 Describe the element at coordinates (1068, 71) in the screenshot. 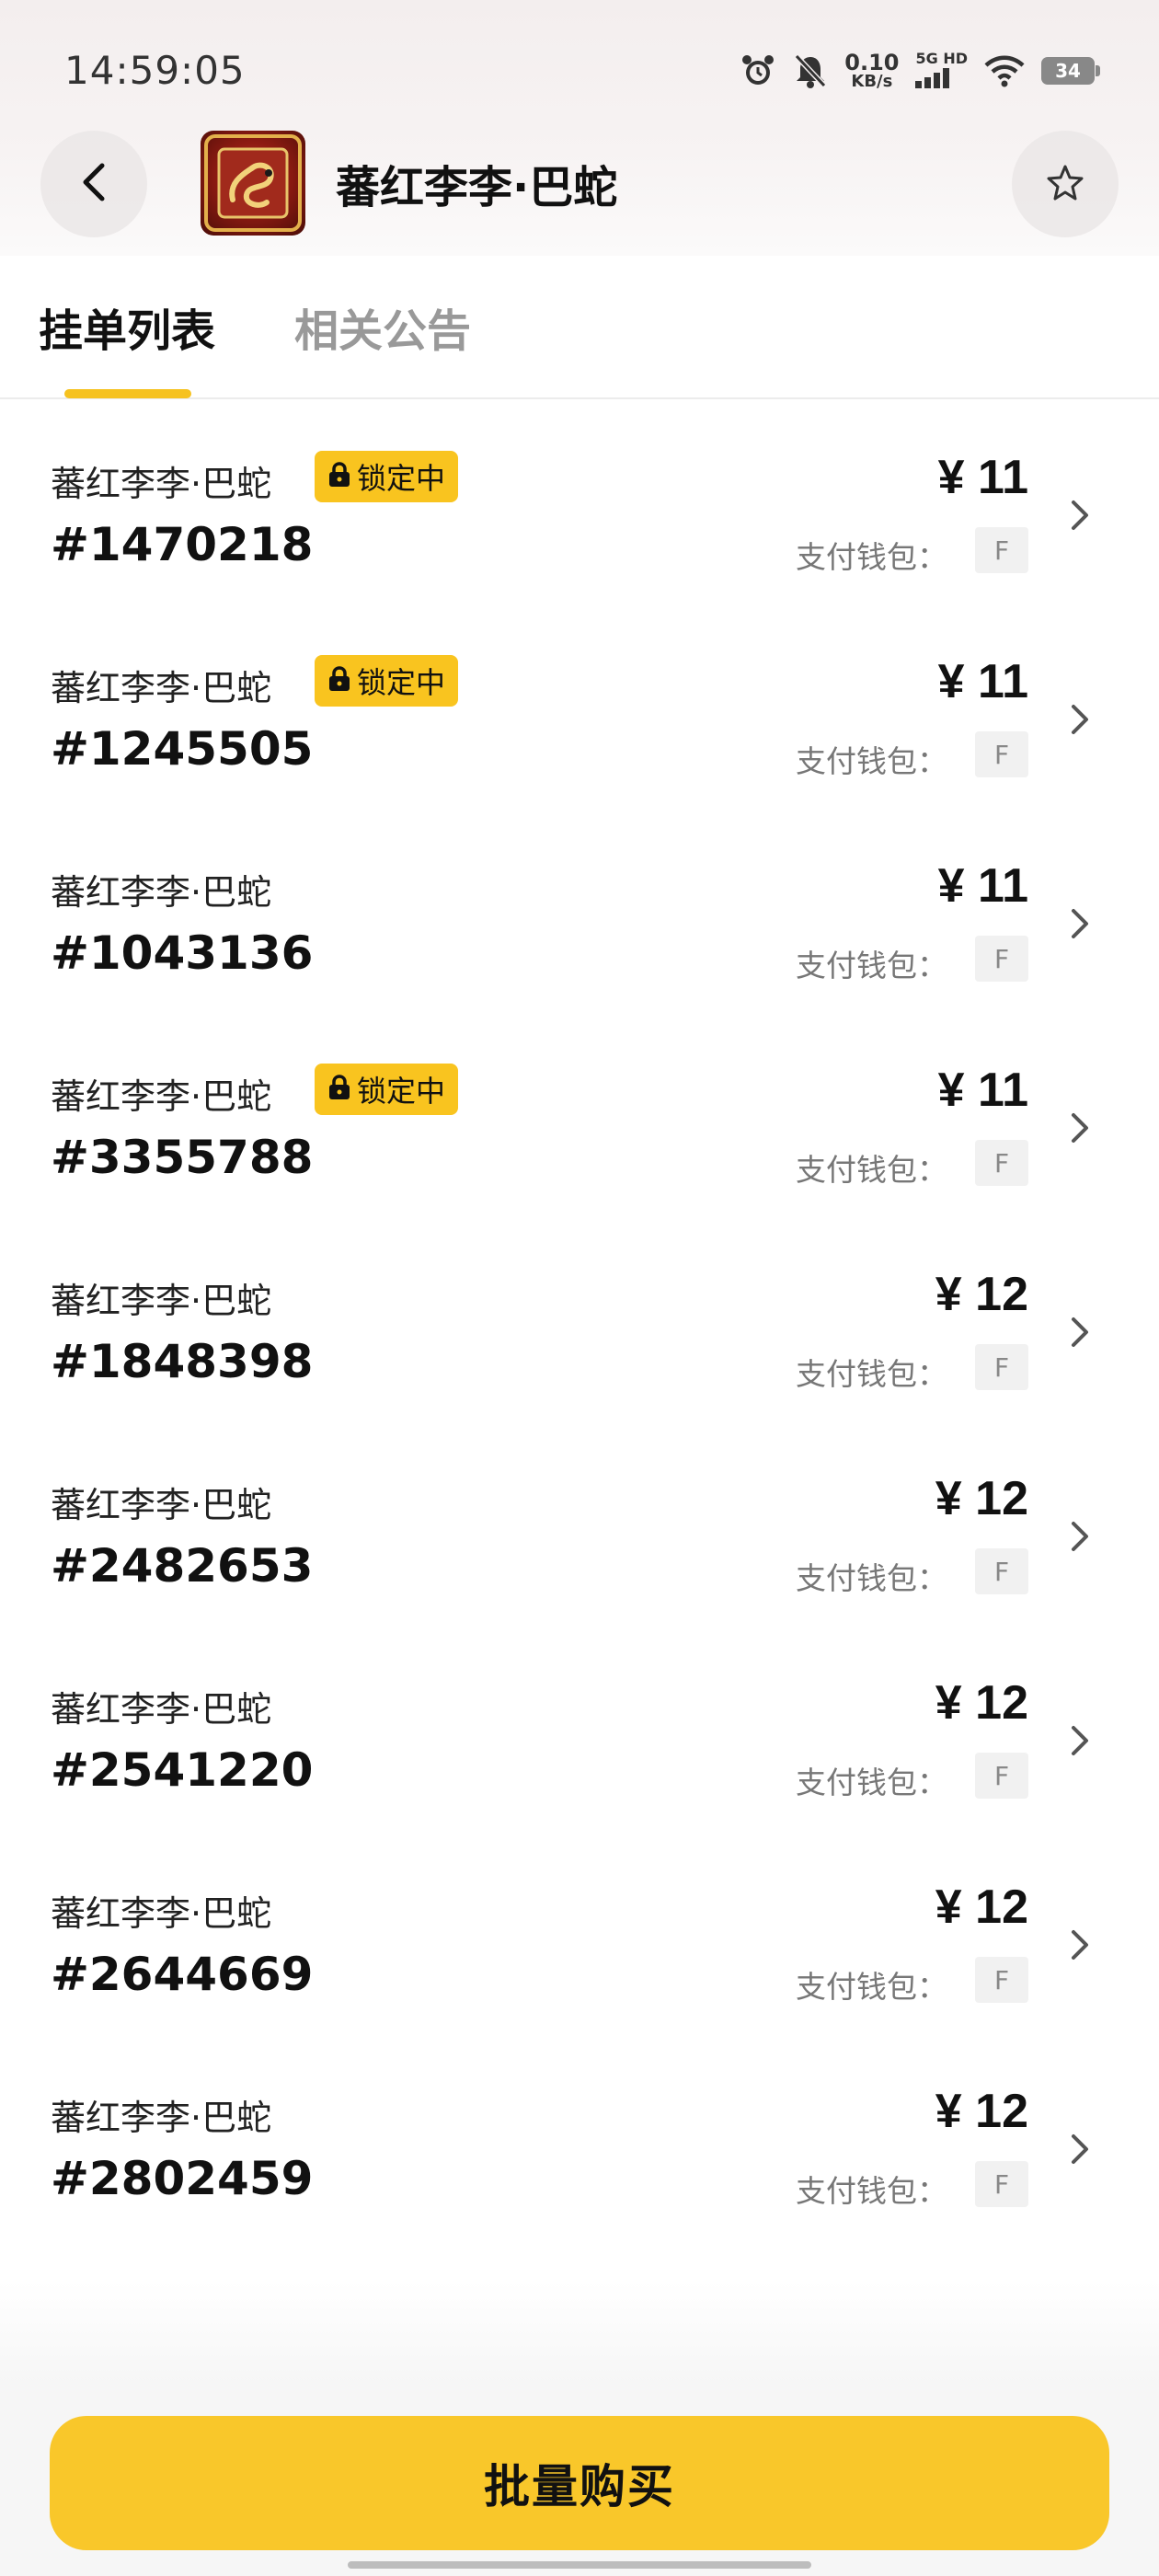

I see `battery-level: 34` at that location.